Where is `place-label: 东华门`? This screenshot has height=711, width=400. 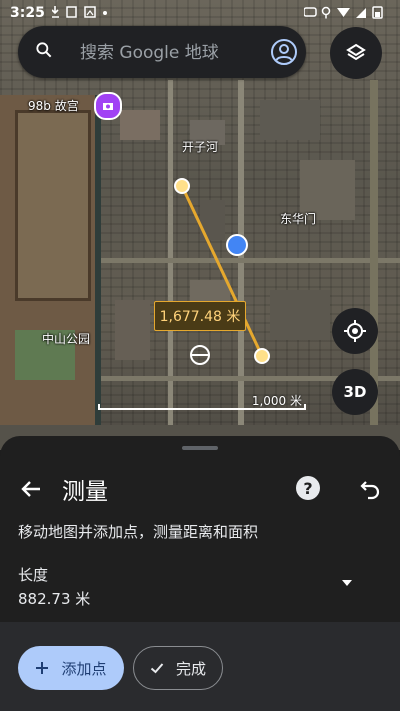 place-label: 东华门 is located at coordinates (298, 218).